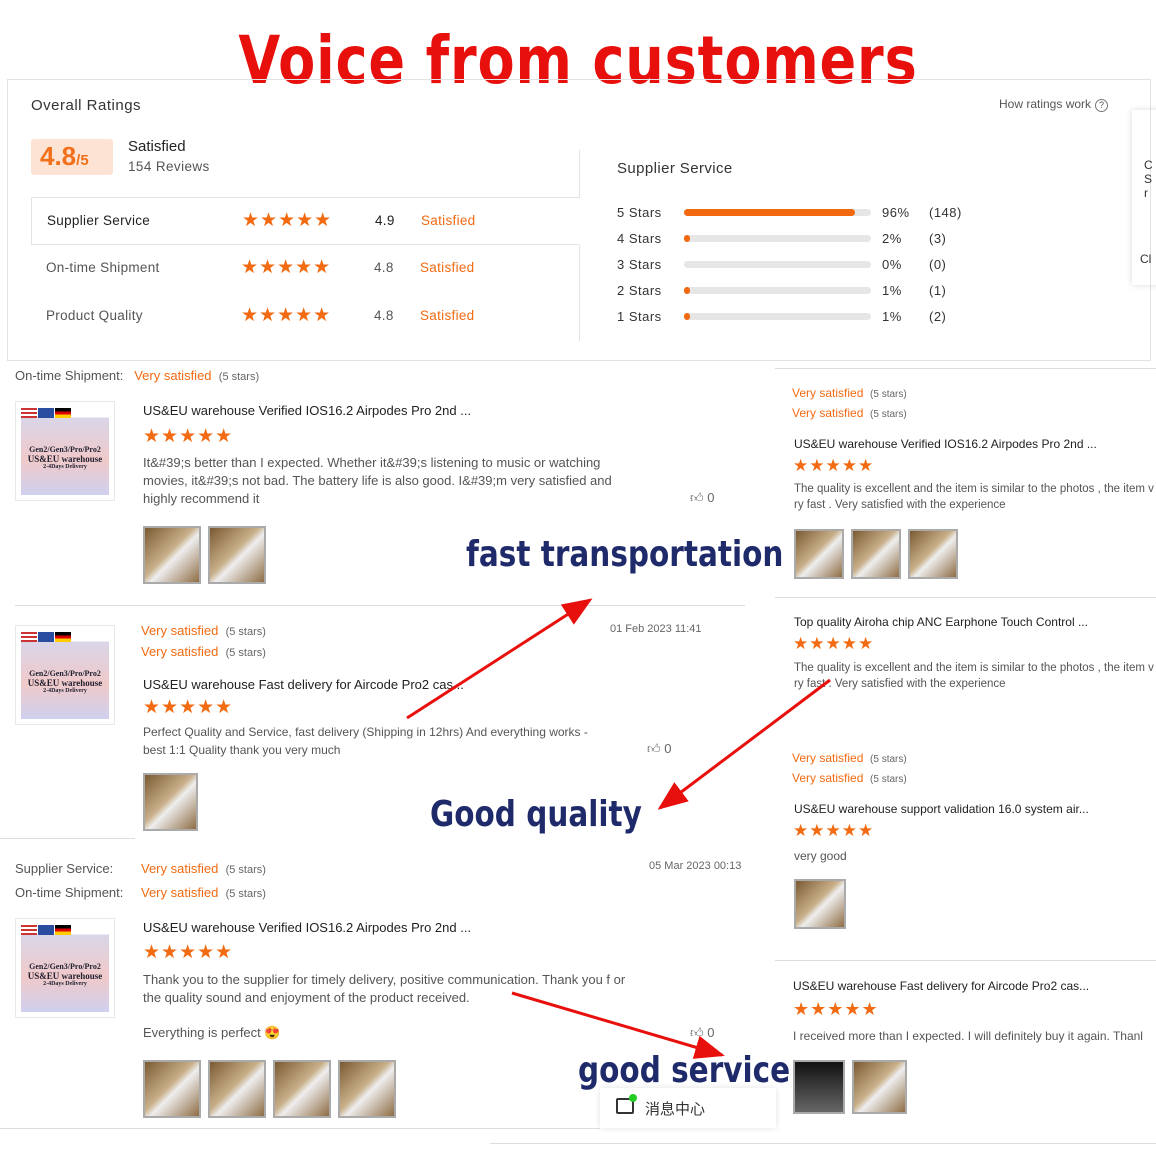 The height and width of the screenshot is (1156, 1156). Describe the element at coordinates (626, 1104) in the screenshot. I see `chat-icon` at that location.